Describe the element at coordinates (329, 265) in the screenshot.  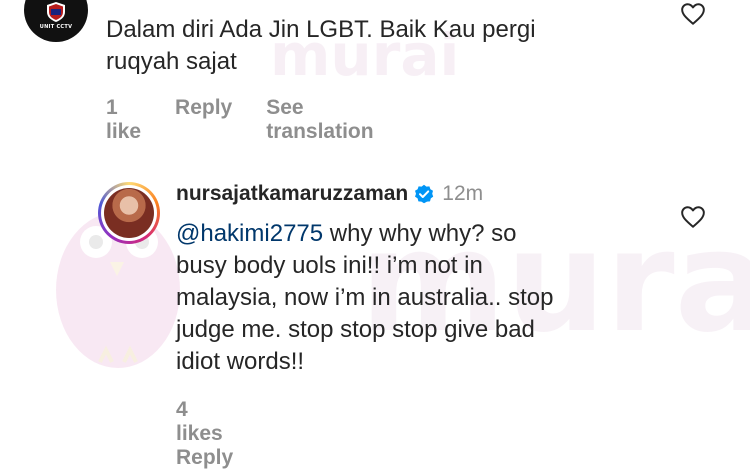
I see `comment-text-line: busy body uols ini!! i’m not in` at that location.